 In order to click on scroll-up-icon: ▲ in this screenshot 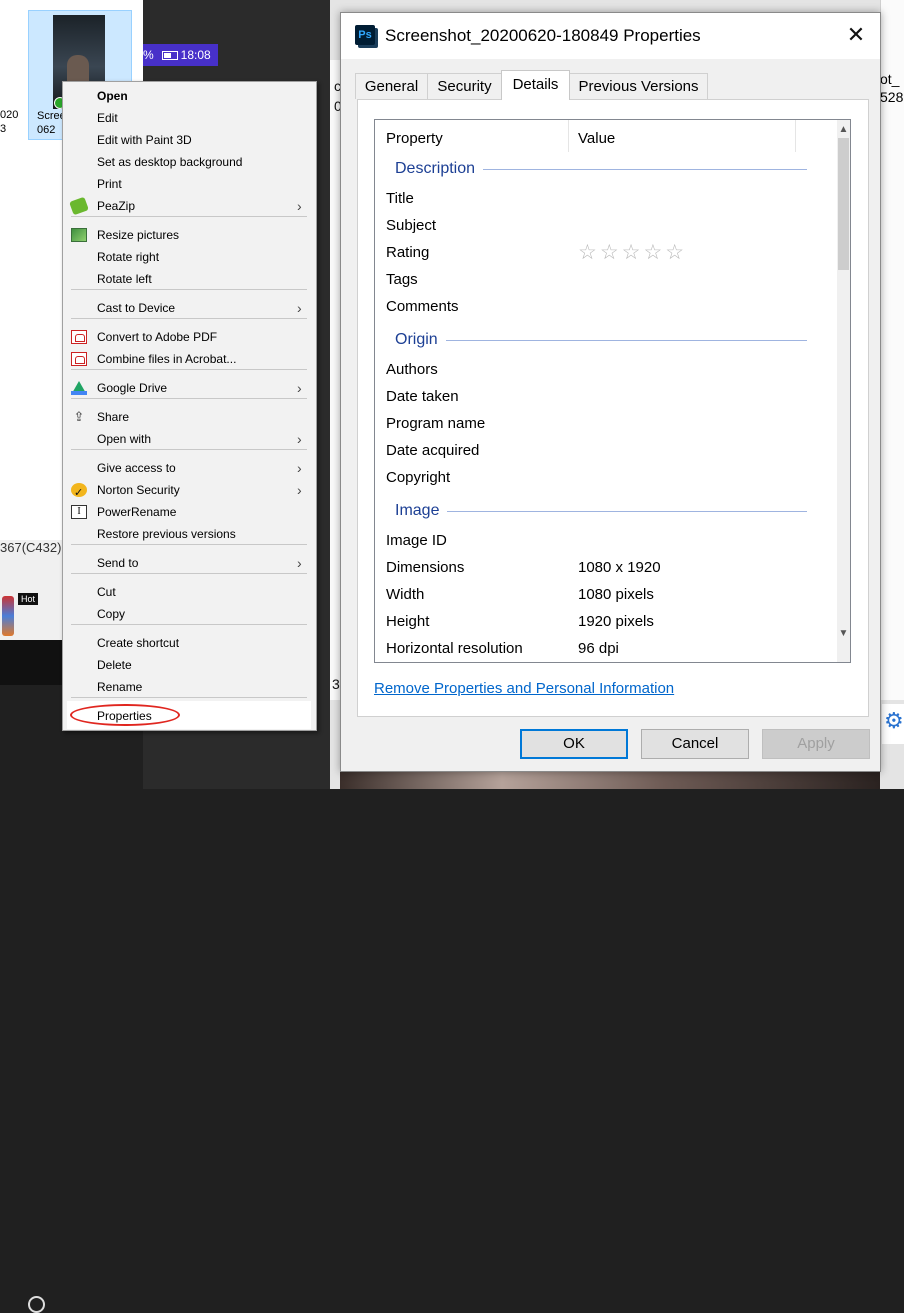, I will do `click(843, 130)`.